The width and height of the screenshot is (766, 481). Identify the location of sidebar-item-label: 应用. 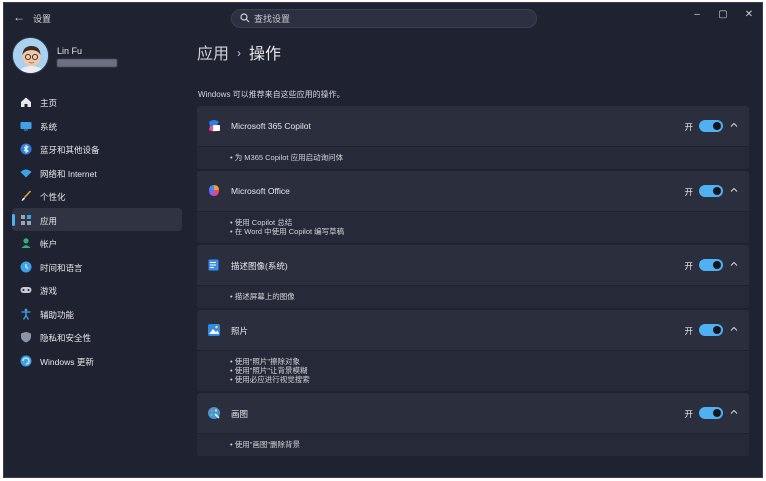
(49, 220).